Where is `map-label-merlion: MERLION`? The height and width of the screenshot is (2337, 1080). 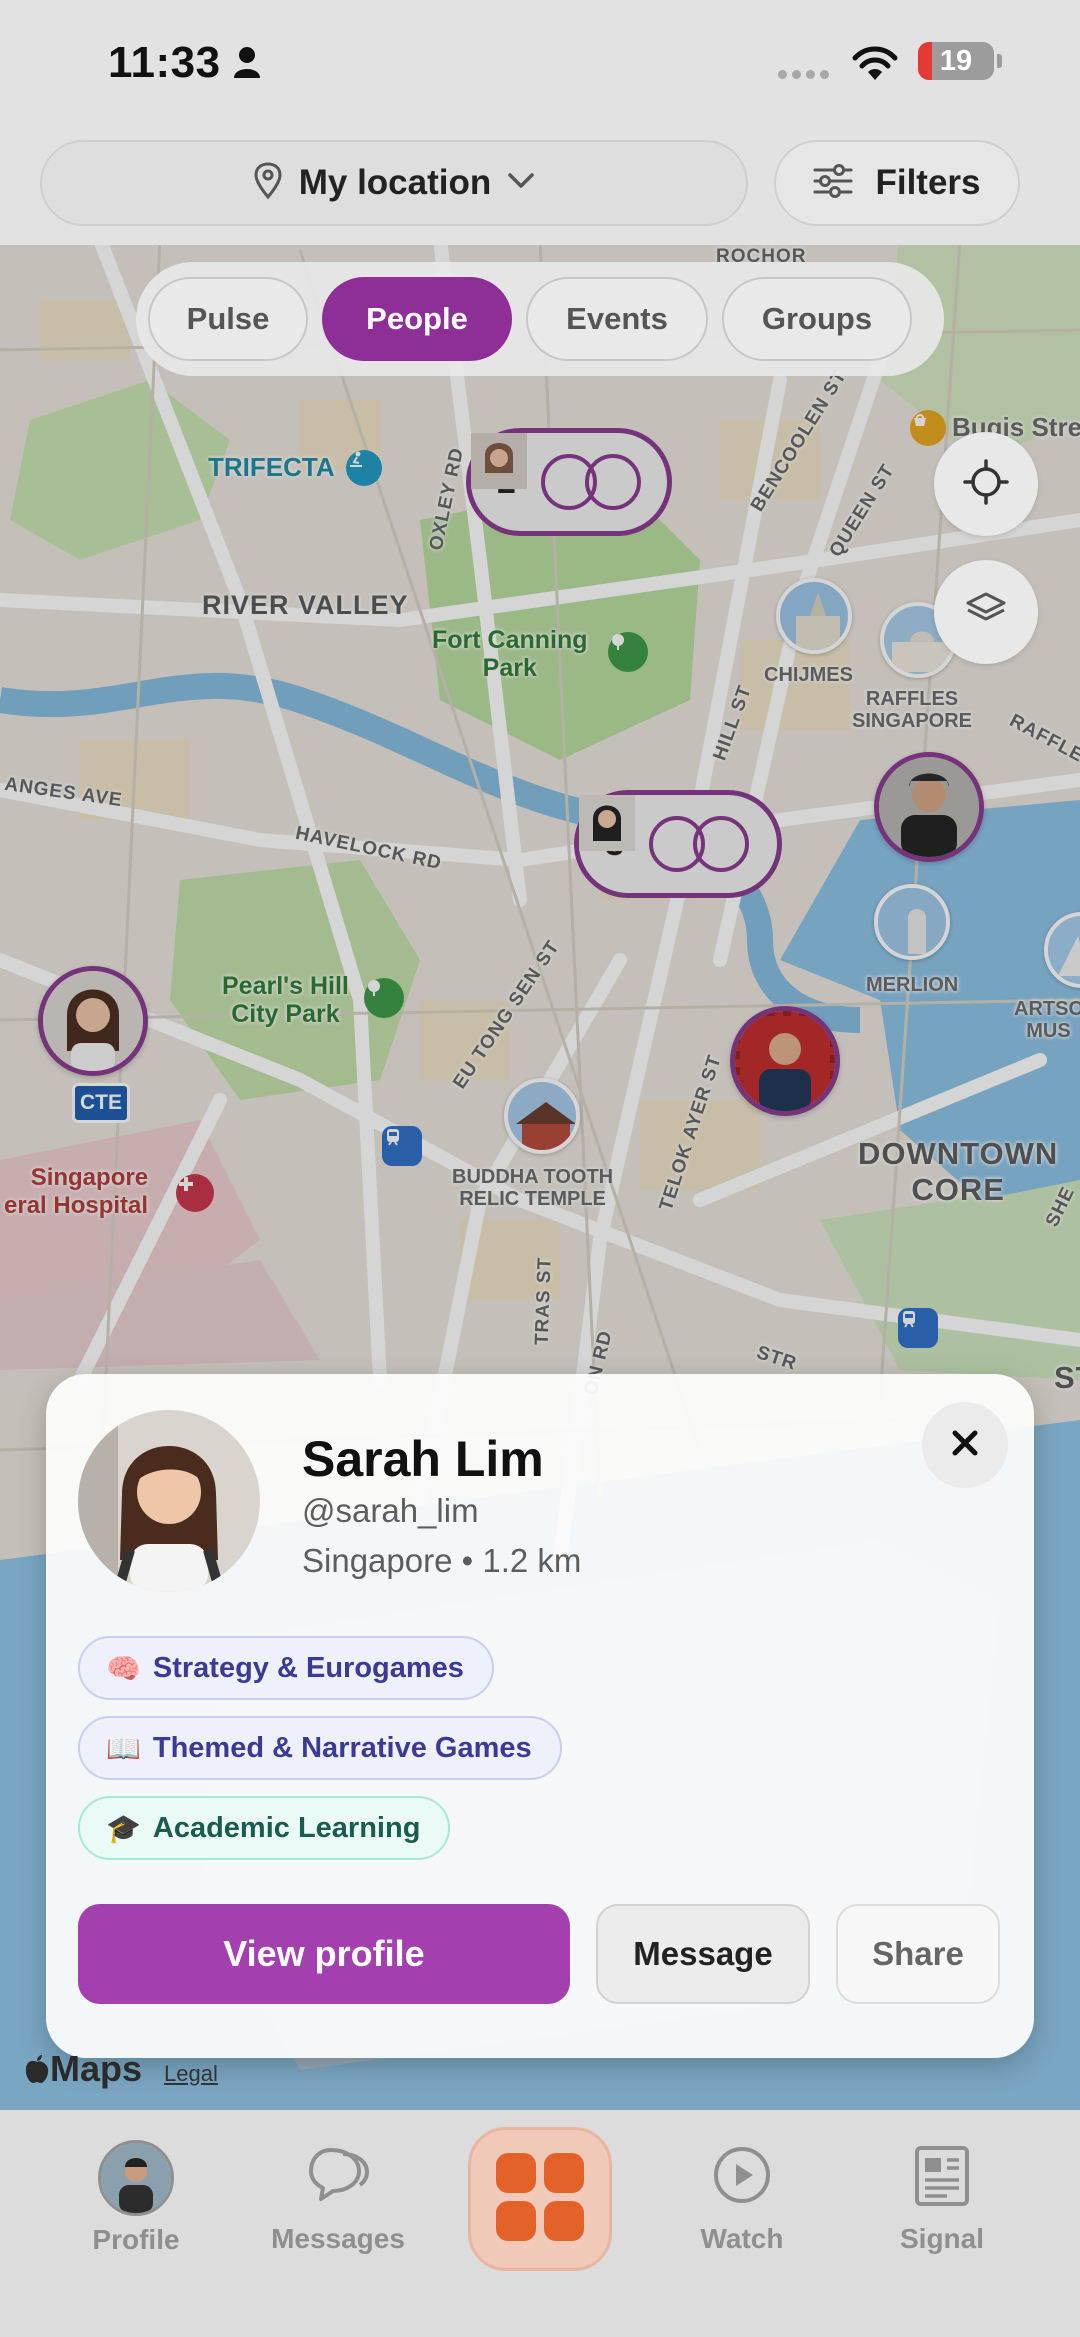
map-label-merlion: MERLION is located at coordinates (912, 985).